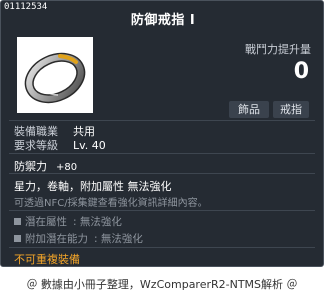 The width and height of the screenshot is (324, 293). I want to click on requirement-value: Lv. 40, so click(89, 145).